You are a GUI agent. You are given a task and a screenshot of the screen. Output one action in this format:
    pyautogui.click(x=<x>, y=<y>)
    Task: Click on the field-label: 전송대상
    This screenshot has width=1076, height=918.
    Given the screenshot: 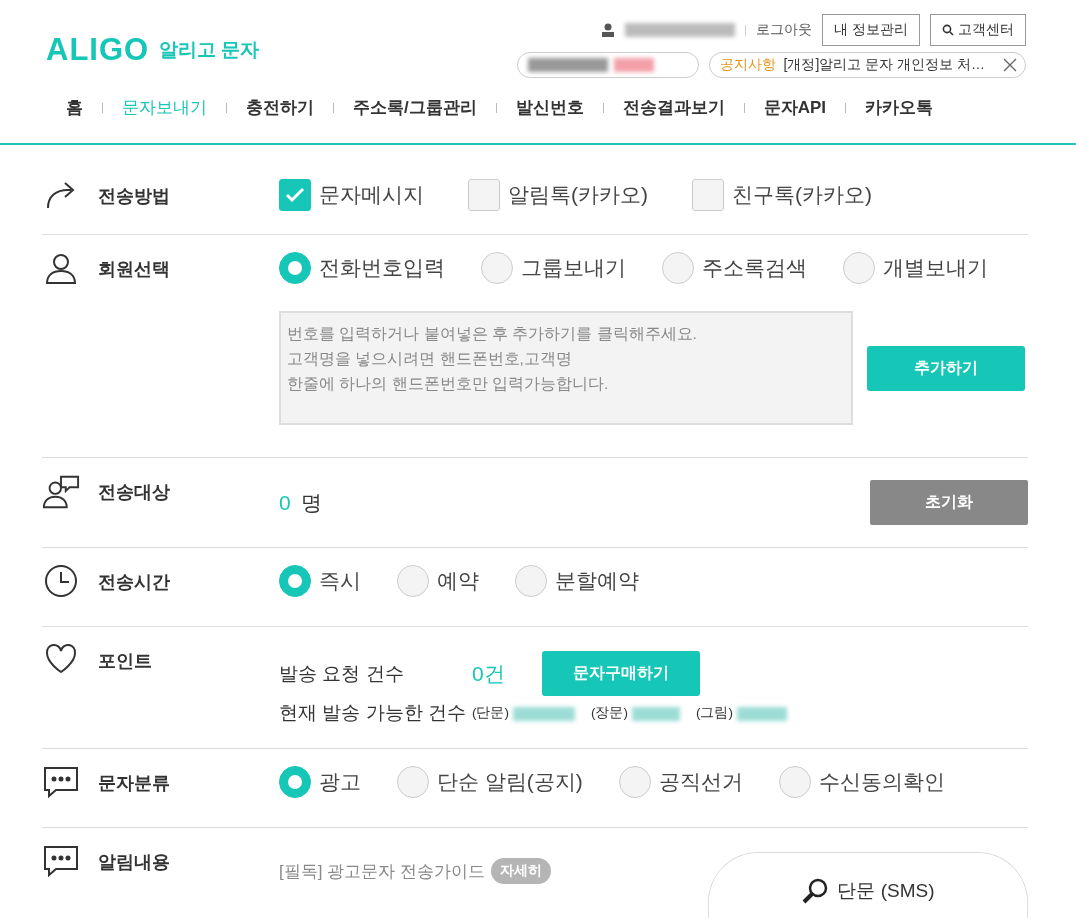 What is the action you would take?
    pyautogui.click(x=134, y=492)
    